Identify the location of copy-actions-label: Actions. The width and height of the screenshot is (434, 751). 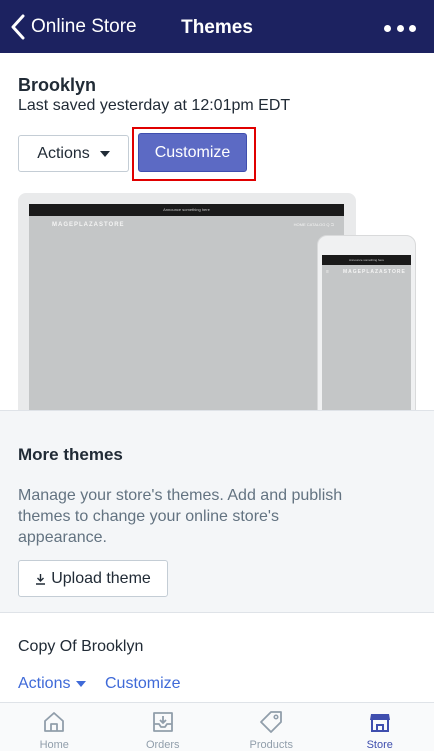
(44, 683).